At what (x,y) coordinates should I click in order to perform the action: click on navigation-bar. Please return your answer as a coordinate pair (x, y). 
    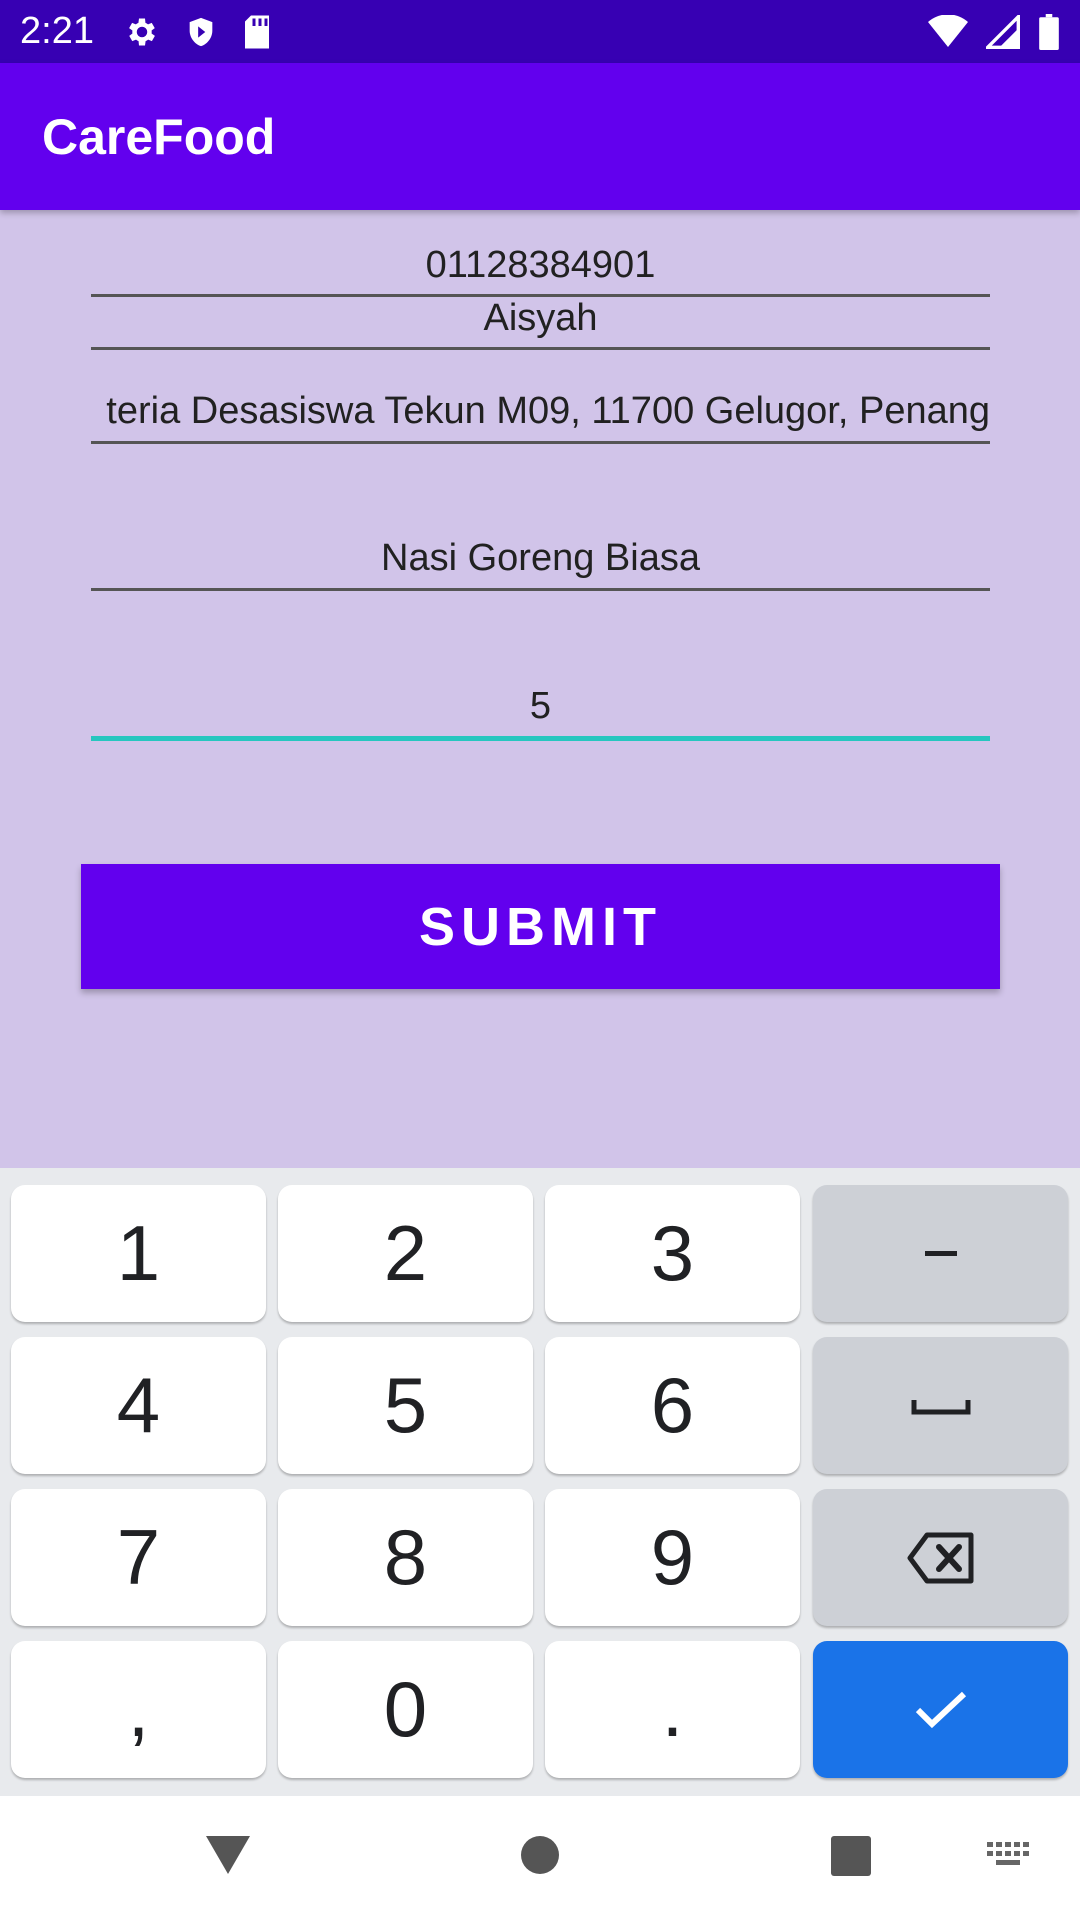
    Looking at the image, I should click on (540, 1858).